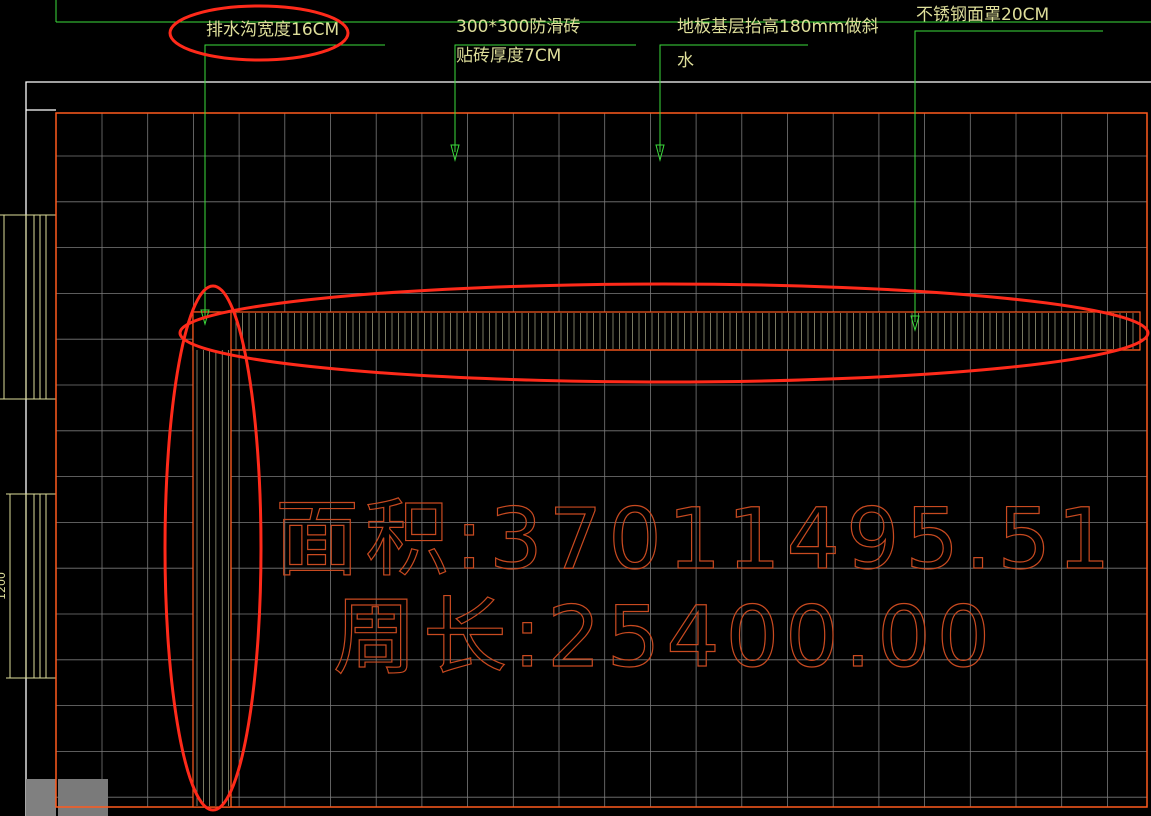 This screenshot has width=1151, height=816. What do you see at coordinates (664, 637) in the screenshot?
I see `perimeter-readout: 周长:25400.00` at bounding box center [664, 637].